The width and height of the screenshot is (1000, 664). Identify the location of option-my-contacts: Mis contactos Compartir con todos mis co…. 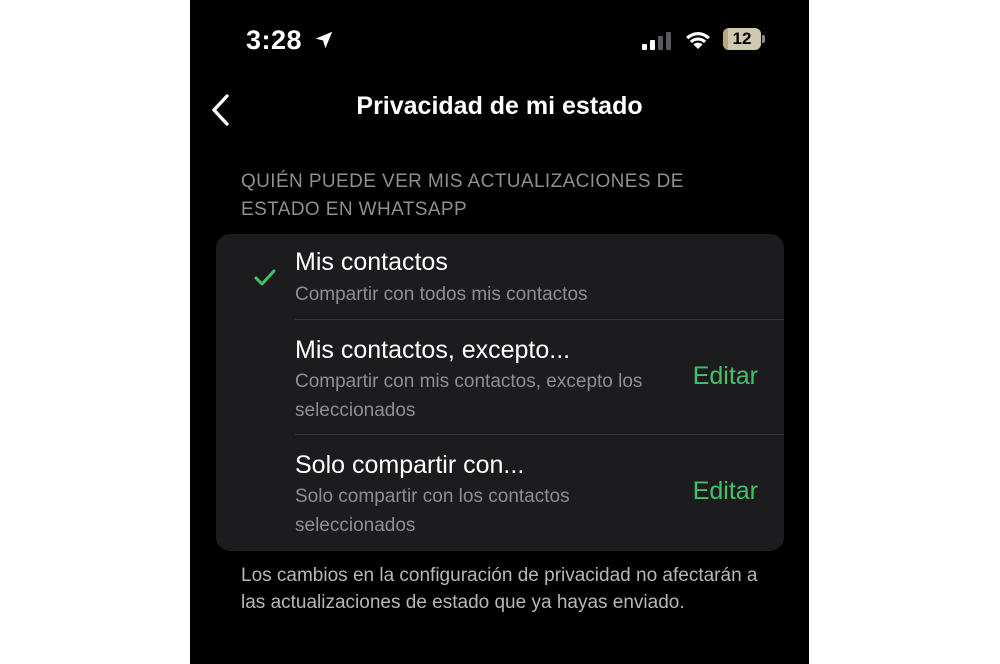
(500, 277).